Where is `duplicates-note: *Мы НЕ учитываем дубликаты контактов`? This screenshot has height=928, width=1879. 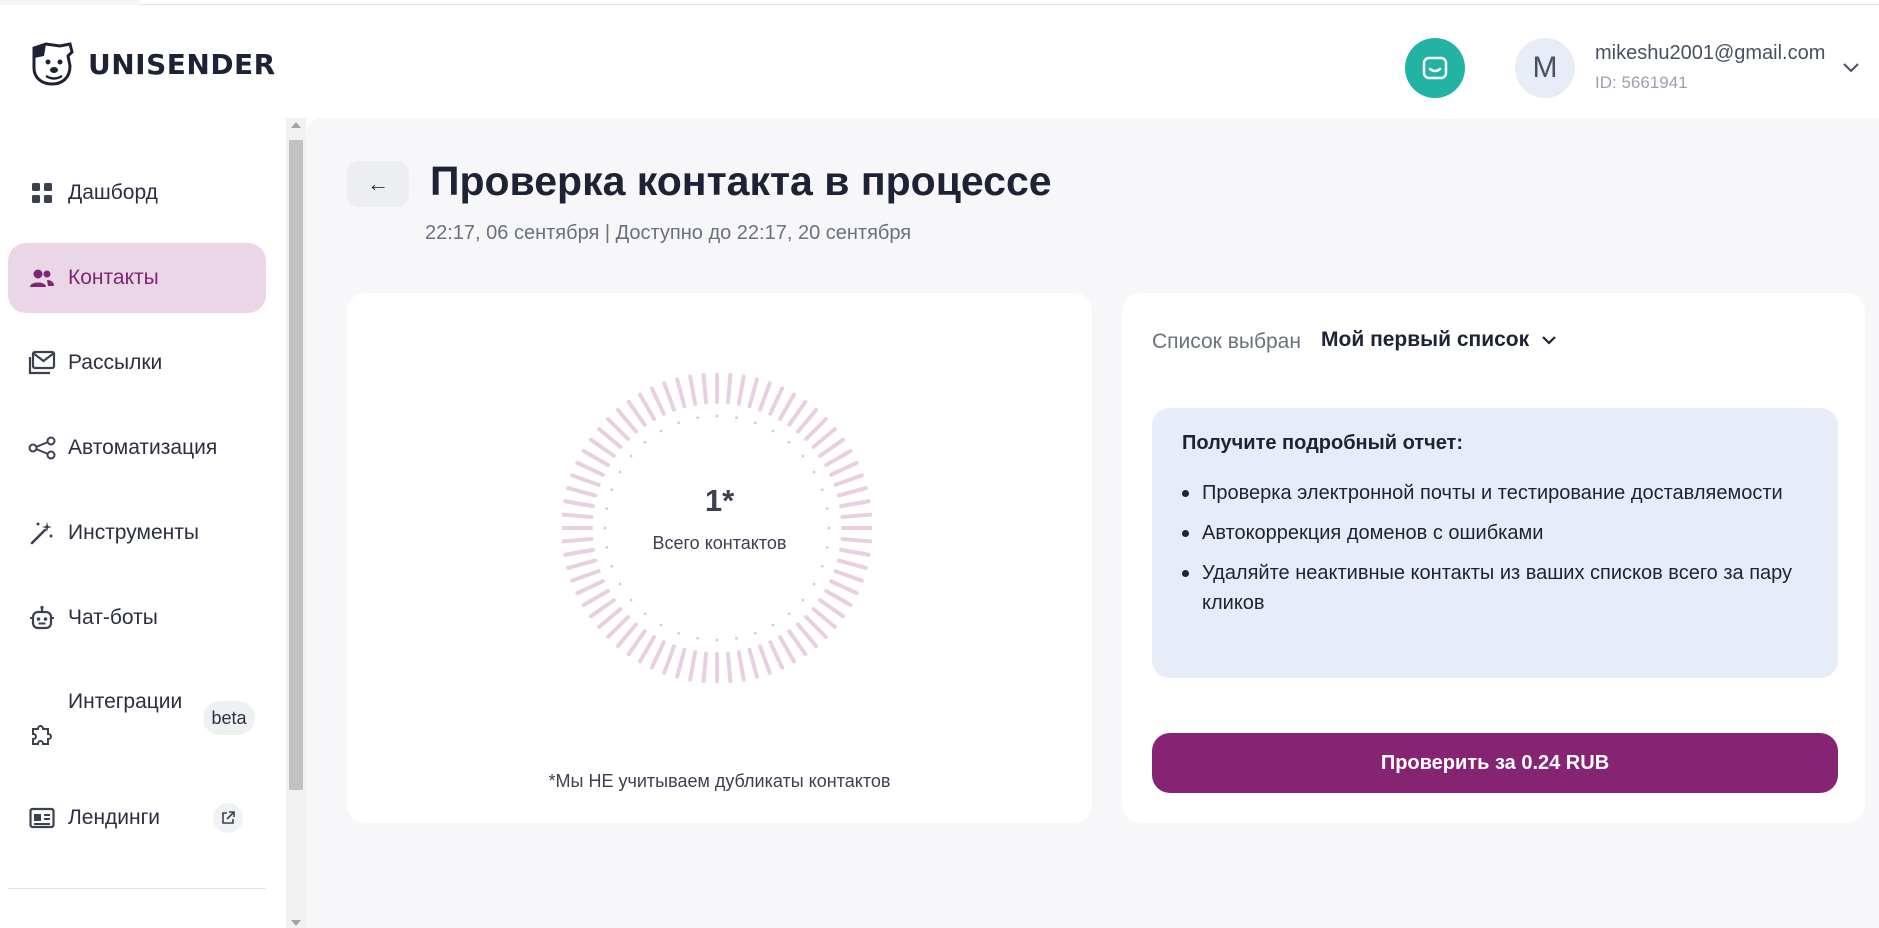 duplicates-note: *Мы НЕ учитываем дубликаты контактов is located at coordinates (719, 781).